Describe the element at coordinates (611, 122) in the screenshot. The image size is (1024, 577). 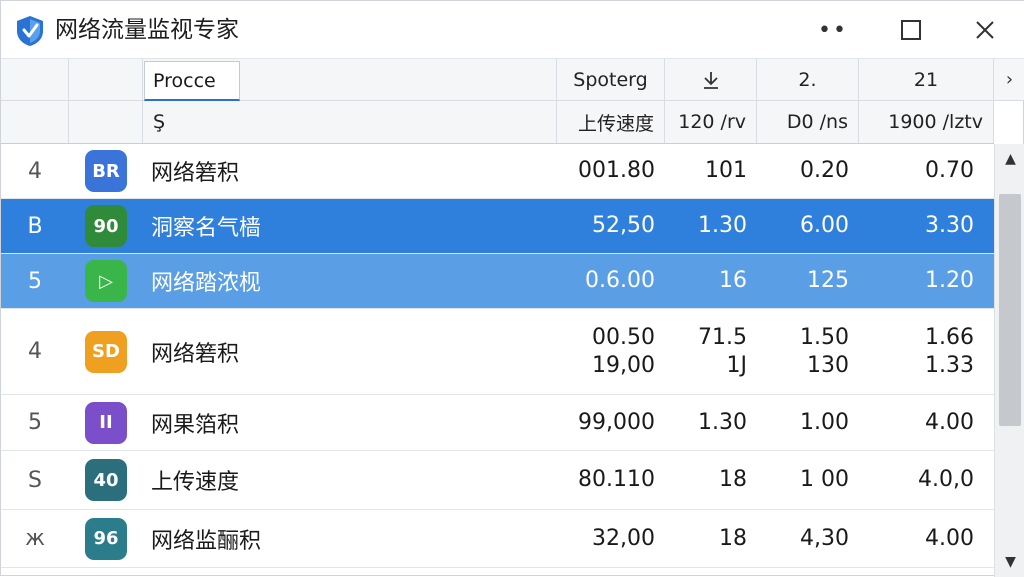
I see `header-col-upload-speed: 上传速度` at that location.